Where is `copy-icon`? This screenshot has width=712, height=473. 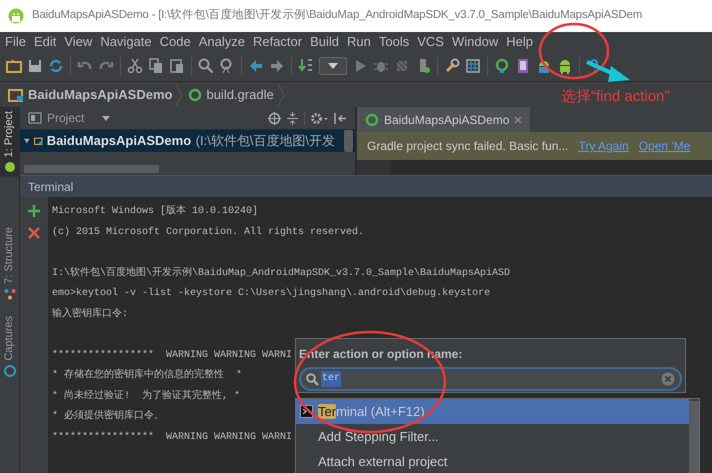
copy-icon is located at coordinates (156, 66).